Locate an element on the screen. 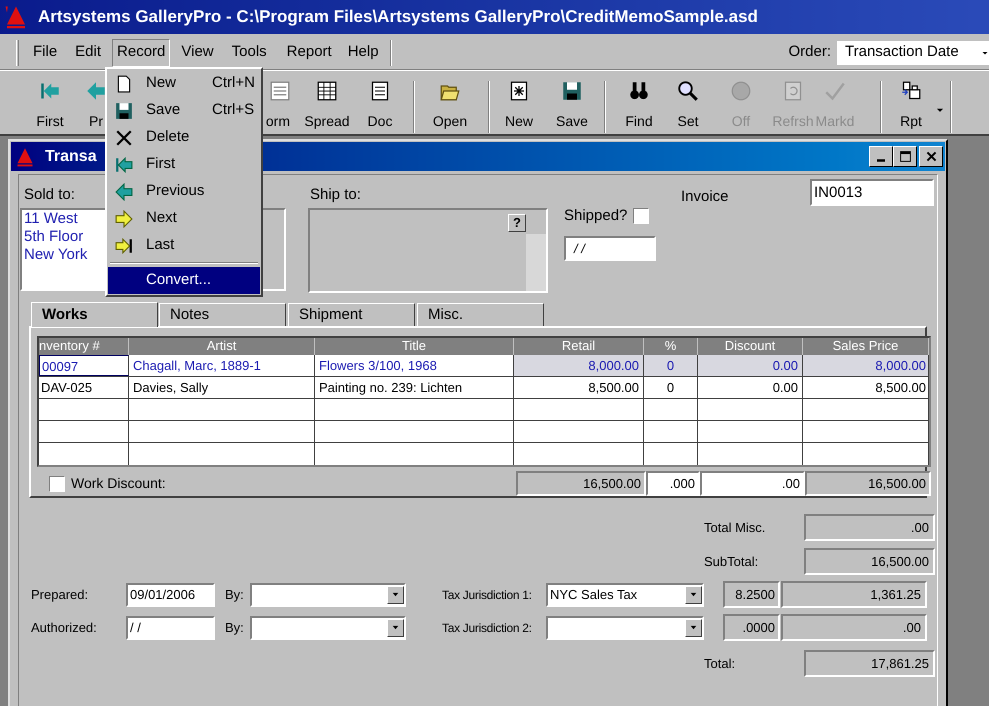 This screenshot has width=989, height=706. tab: Shipment is located at coordinates (351, 314).